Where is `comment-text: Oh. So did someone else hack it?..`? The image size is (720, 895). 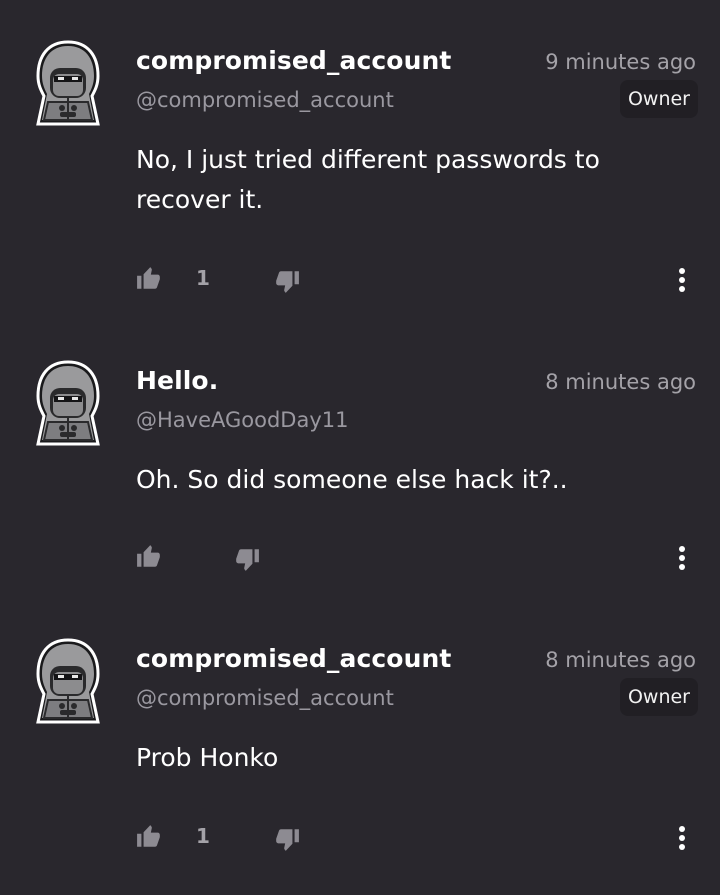
comment-text: Oh. So did someone else hack it?.. is located at coordinates (352, 479).